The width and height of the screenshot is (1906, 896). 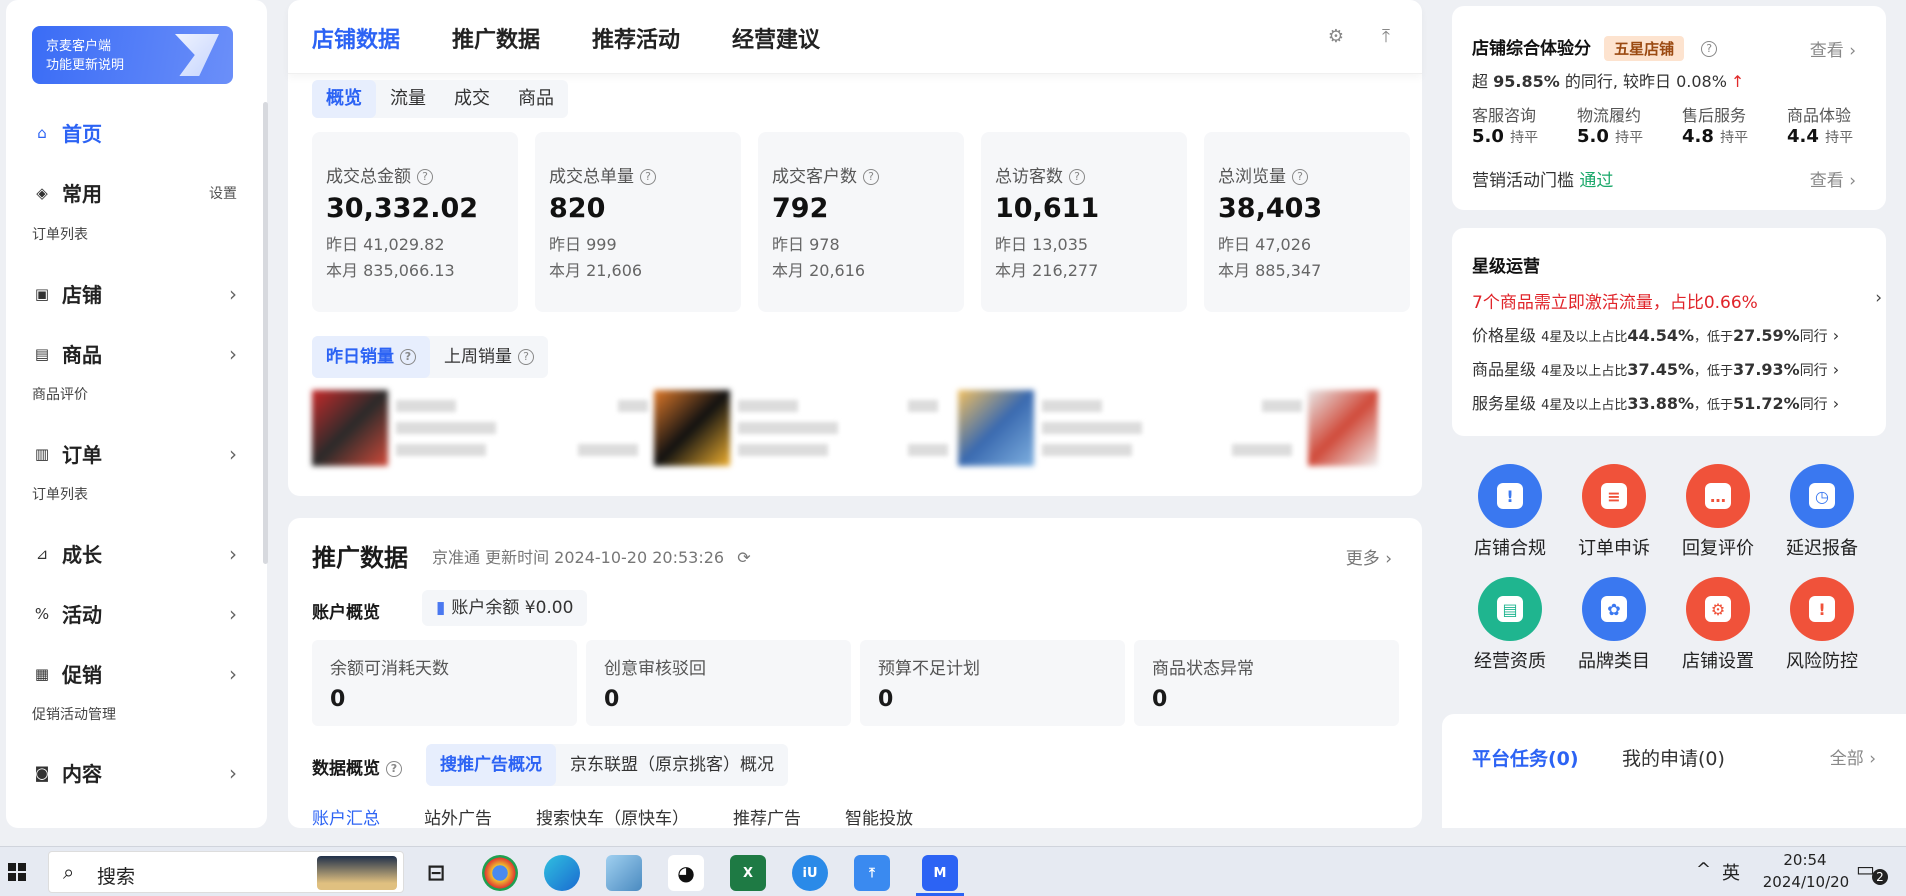 What do you see at coordinates (134, 453) in the screenshot?
I see `nav-orders: ▥ 订单 ›` at bounding box center [134, 453].